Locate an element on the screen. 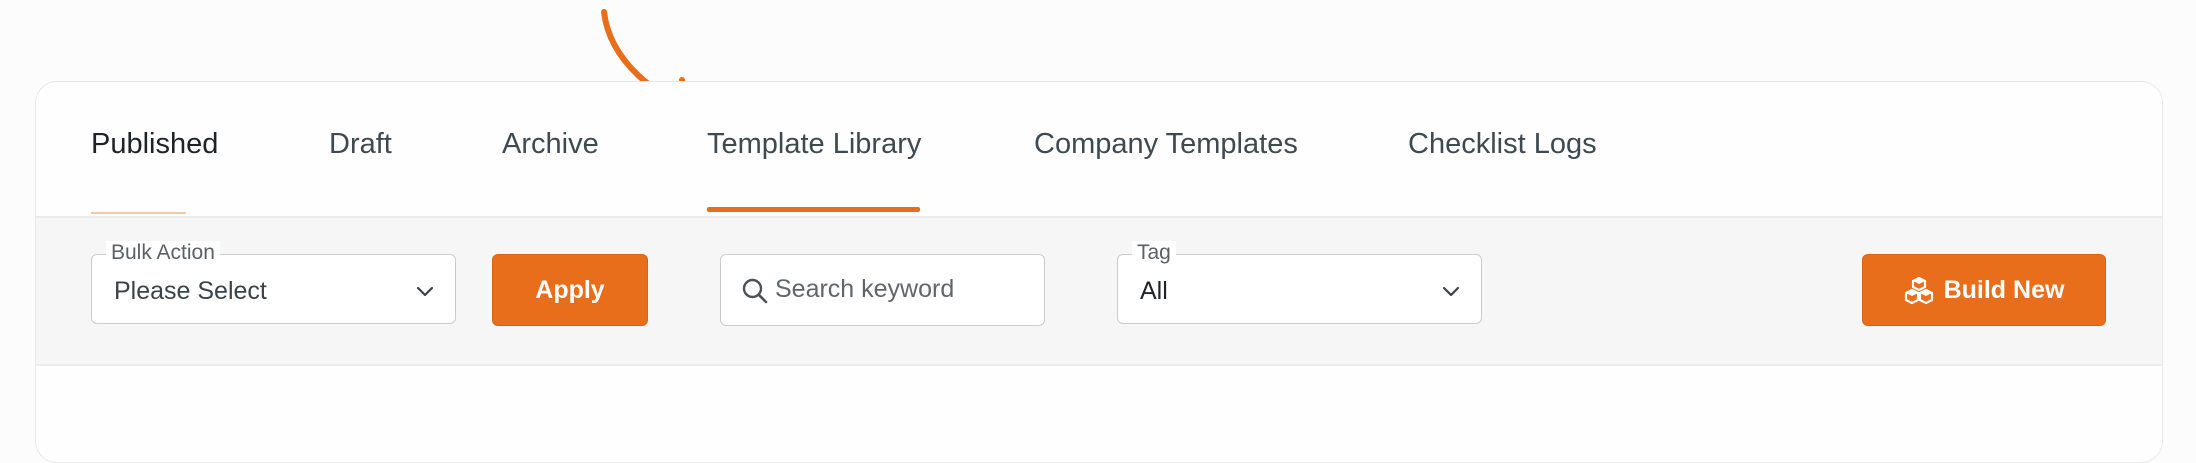 The height and width of the screenshot is (463, 2196). tab-checklist-logs: Checklist Logs is located at coordinates (1502, 144).